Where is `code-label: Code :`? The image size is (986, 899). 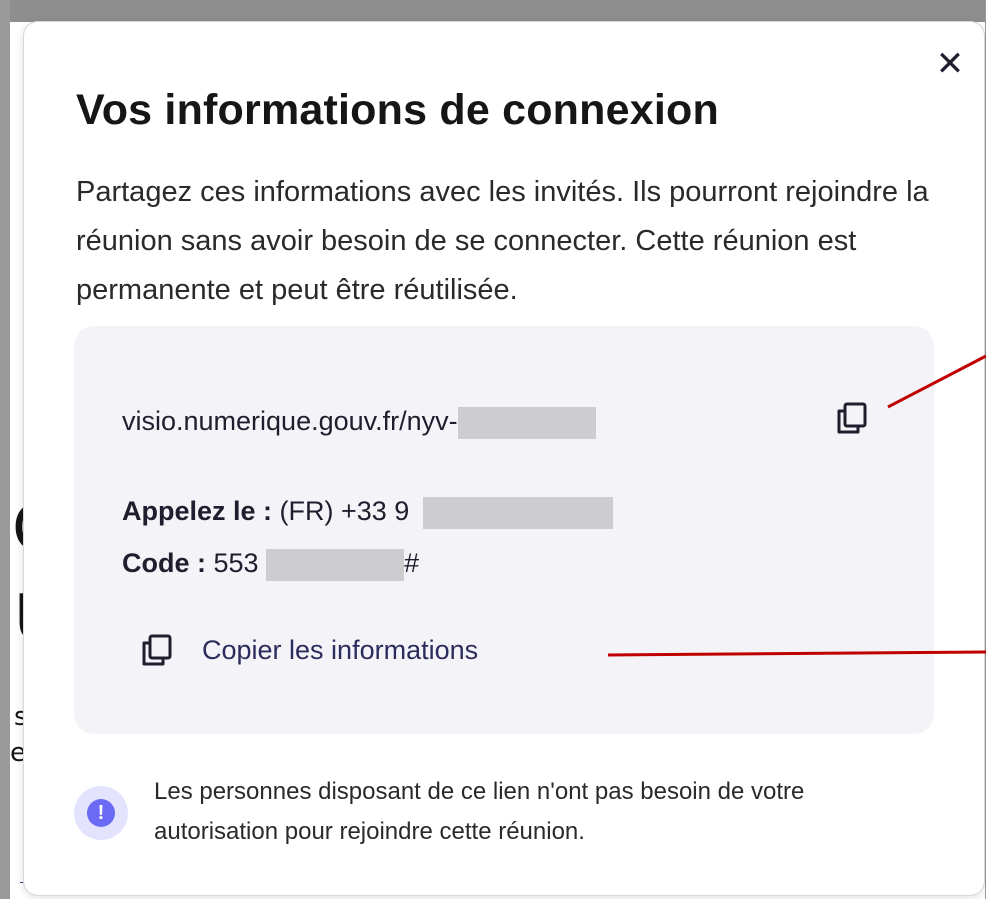 code-label: Code : is located at coordinates (164, 563).